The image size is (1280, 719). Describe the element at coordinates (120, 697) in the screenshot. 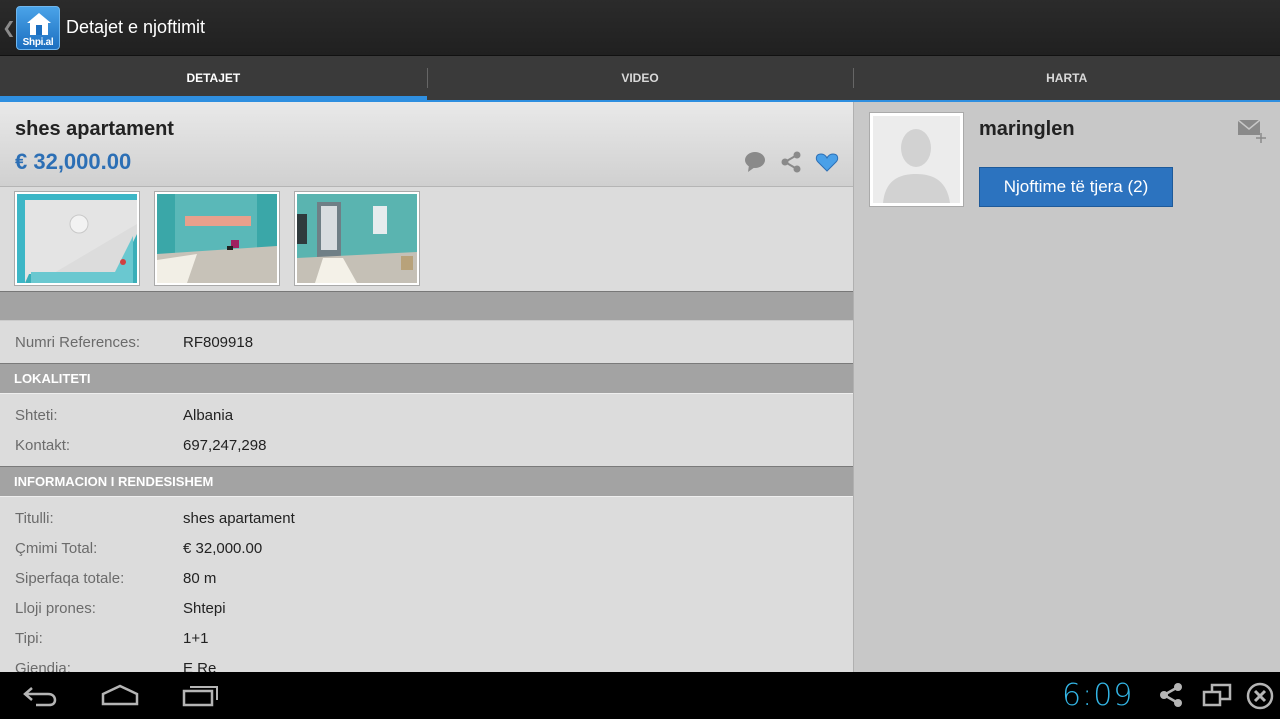

I see `home-icon` at that location.